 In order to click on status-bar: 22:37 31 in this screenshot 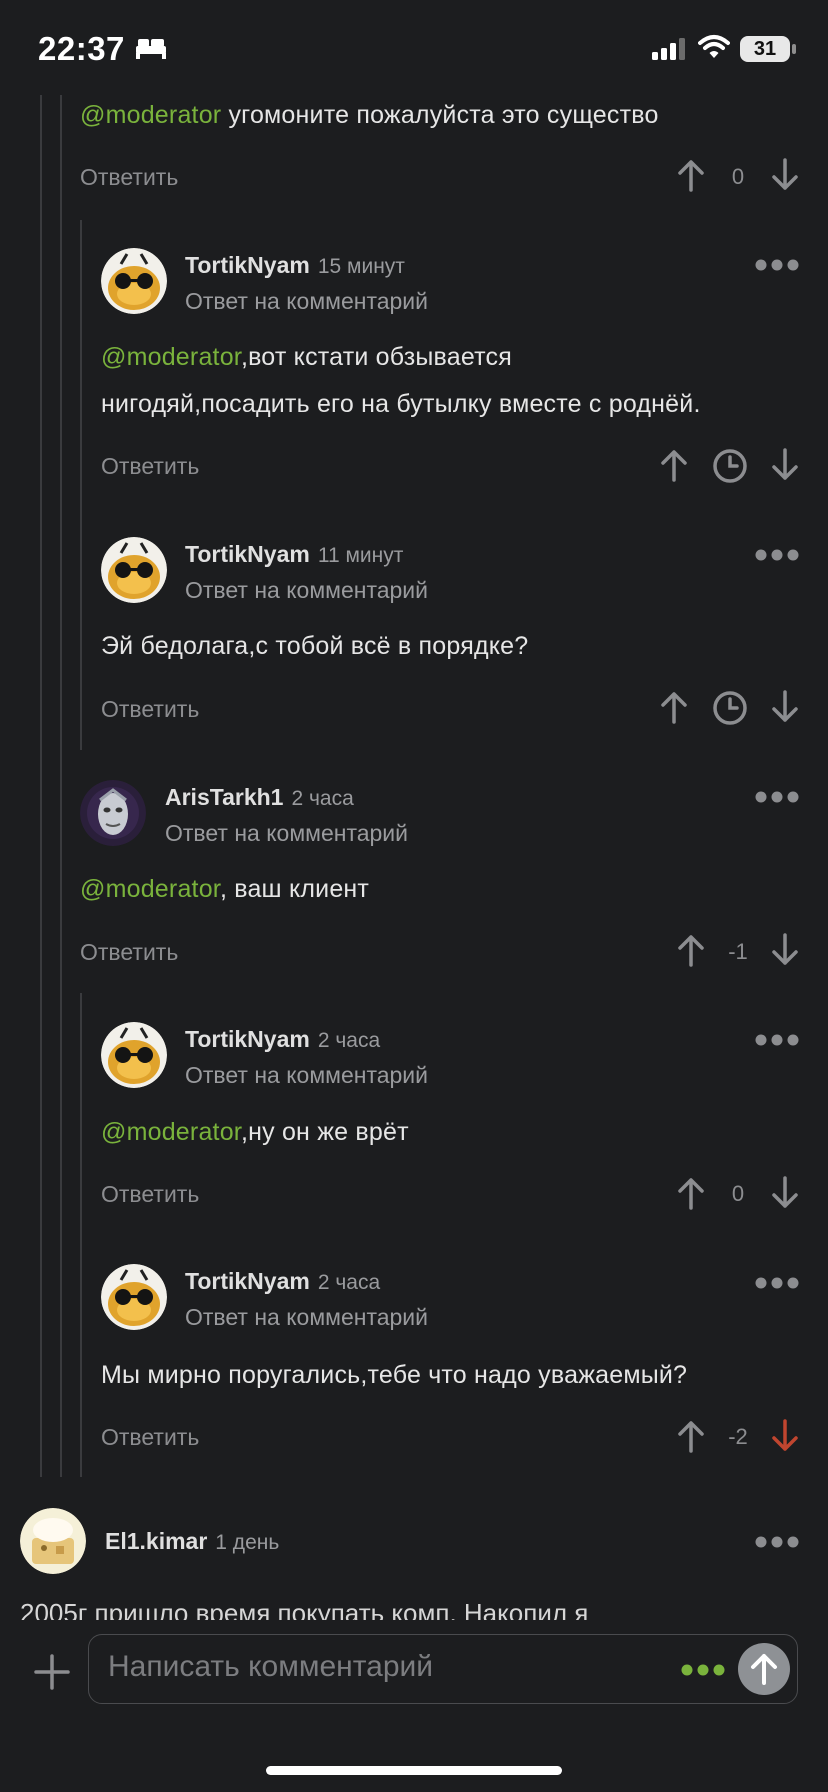, I will do `click(414, 45)`.